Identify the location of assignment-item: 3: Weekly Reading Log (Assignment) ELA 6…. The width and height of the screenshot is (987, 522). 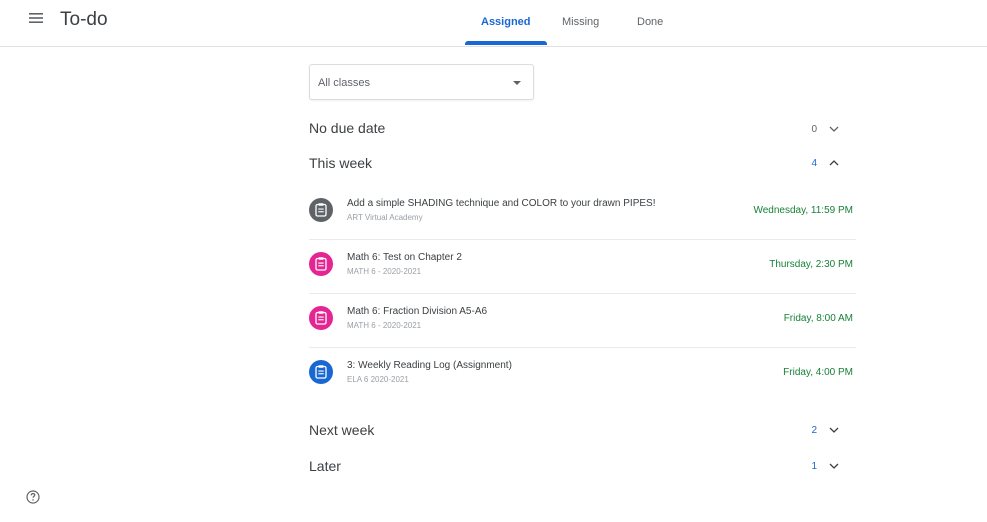
(579, 375).